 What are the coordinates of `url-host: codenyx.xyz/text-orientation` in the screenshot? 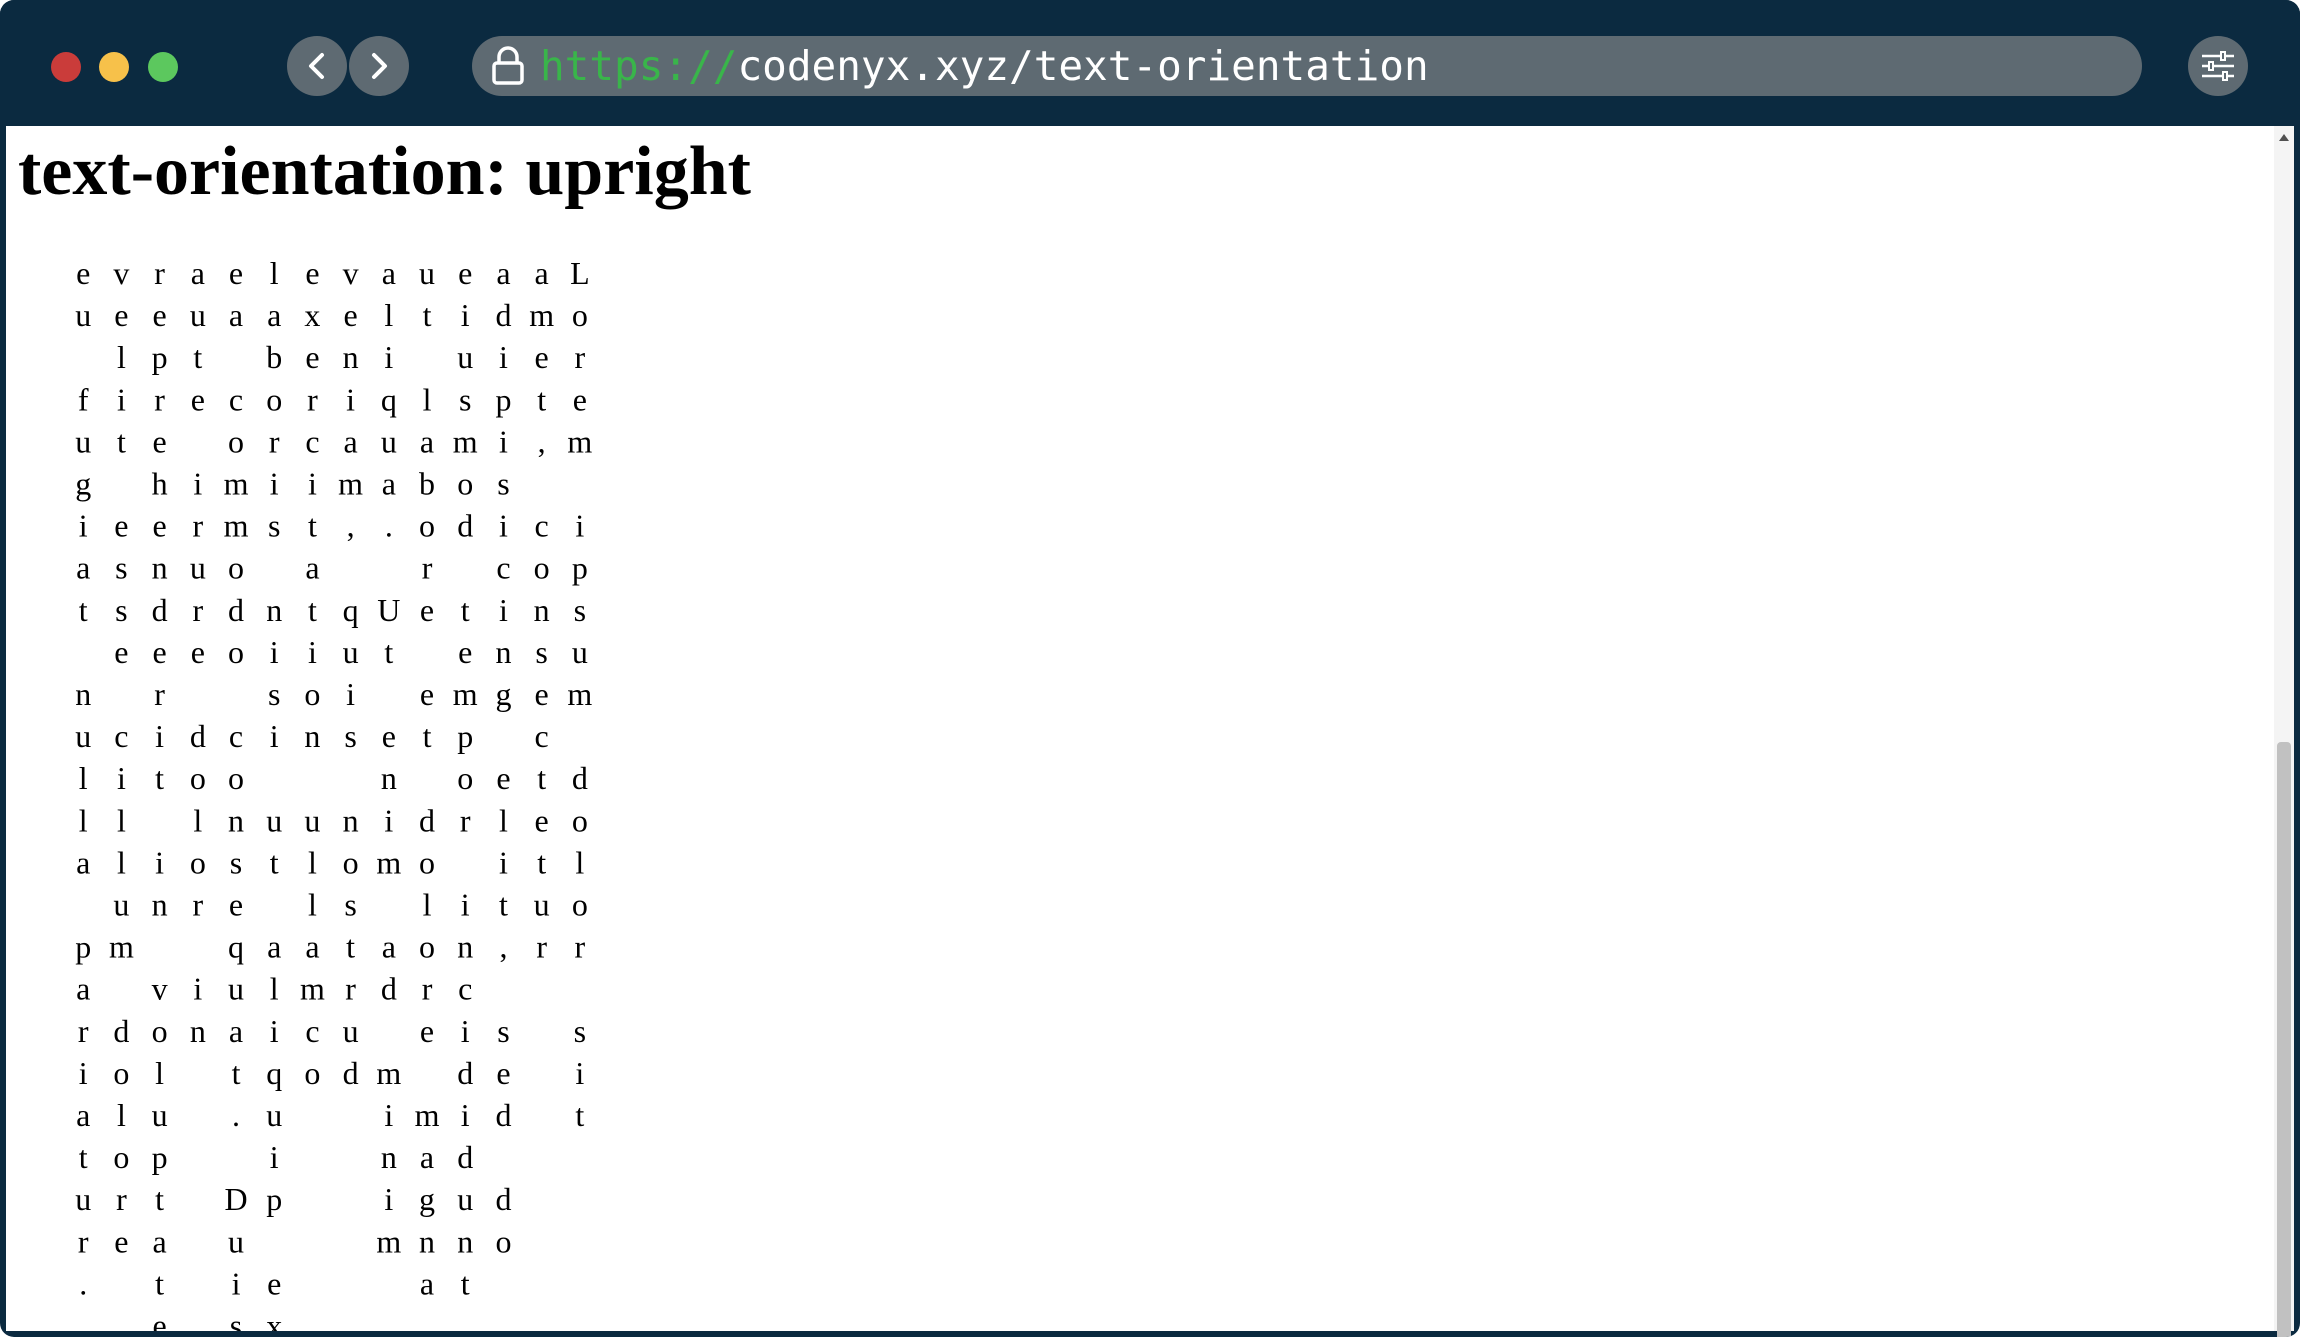 It's located at (1083, 66).